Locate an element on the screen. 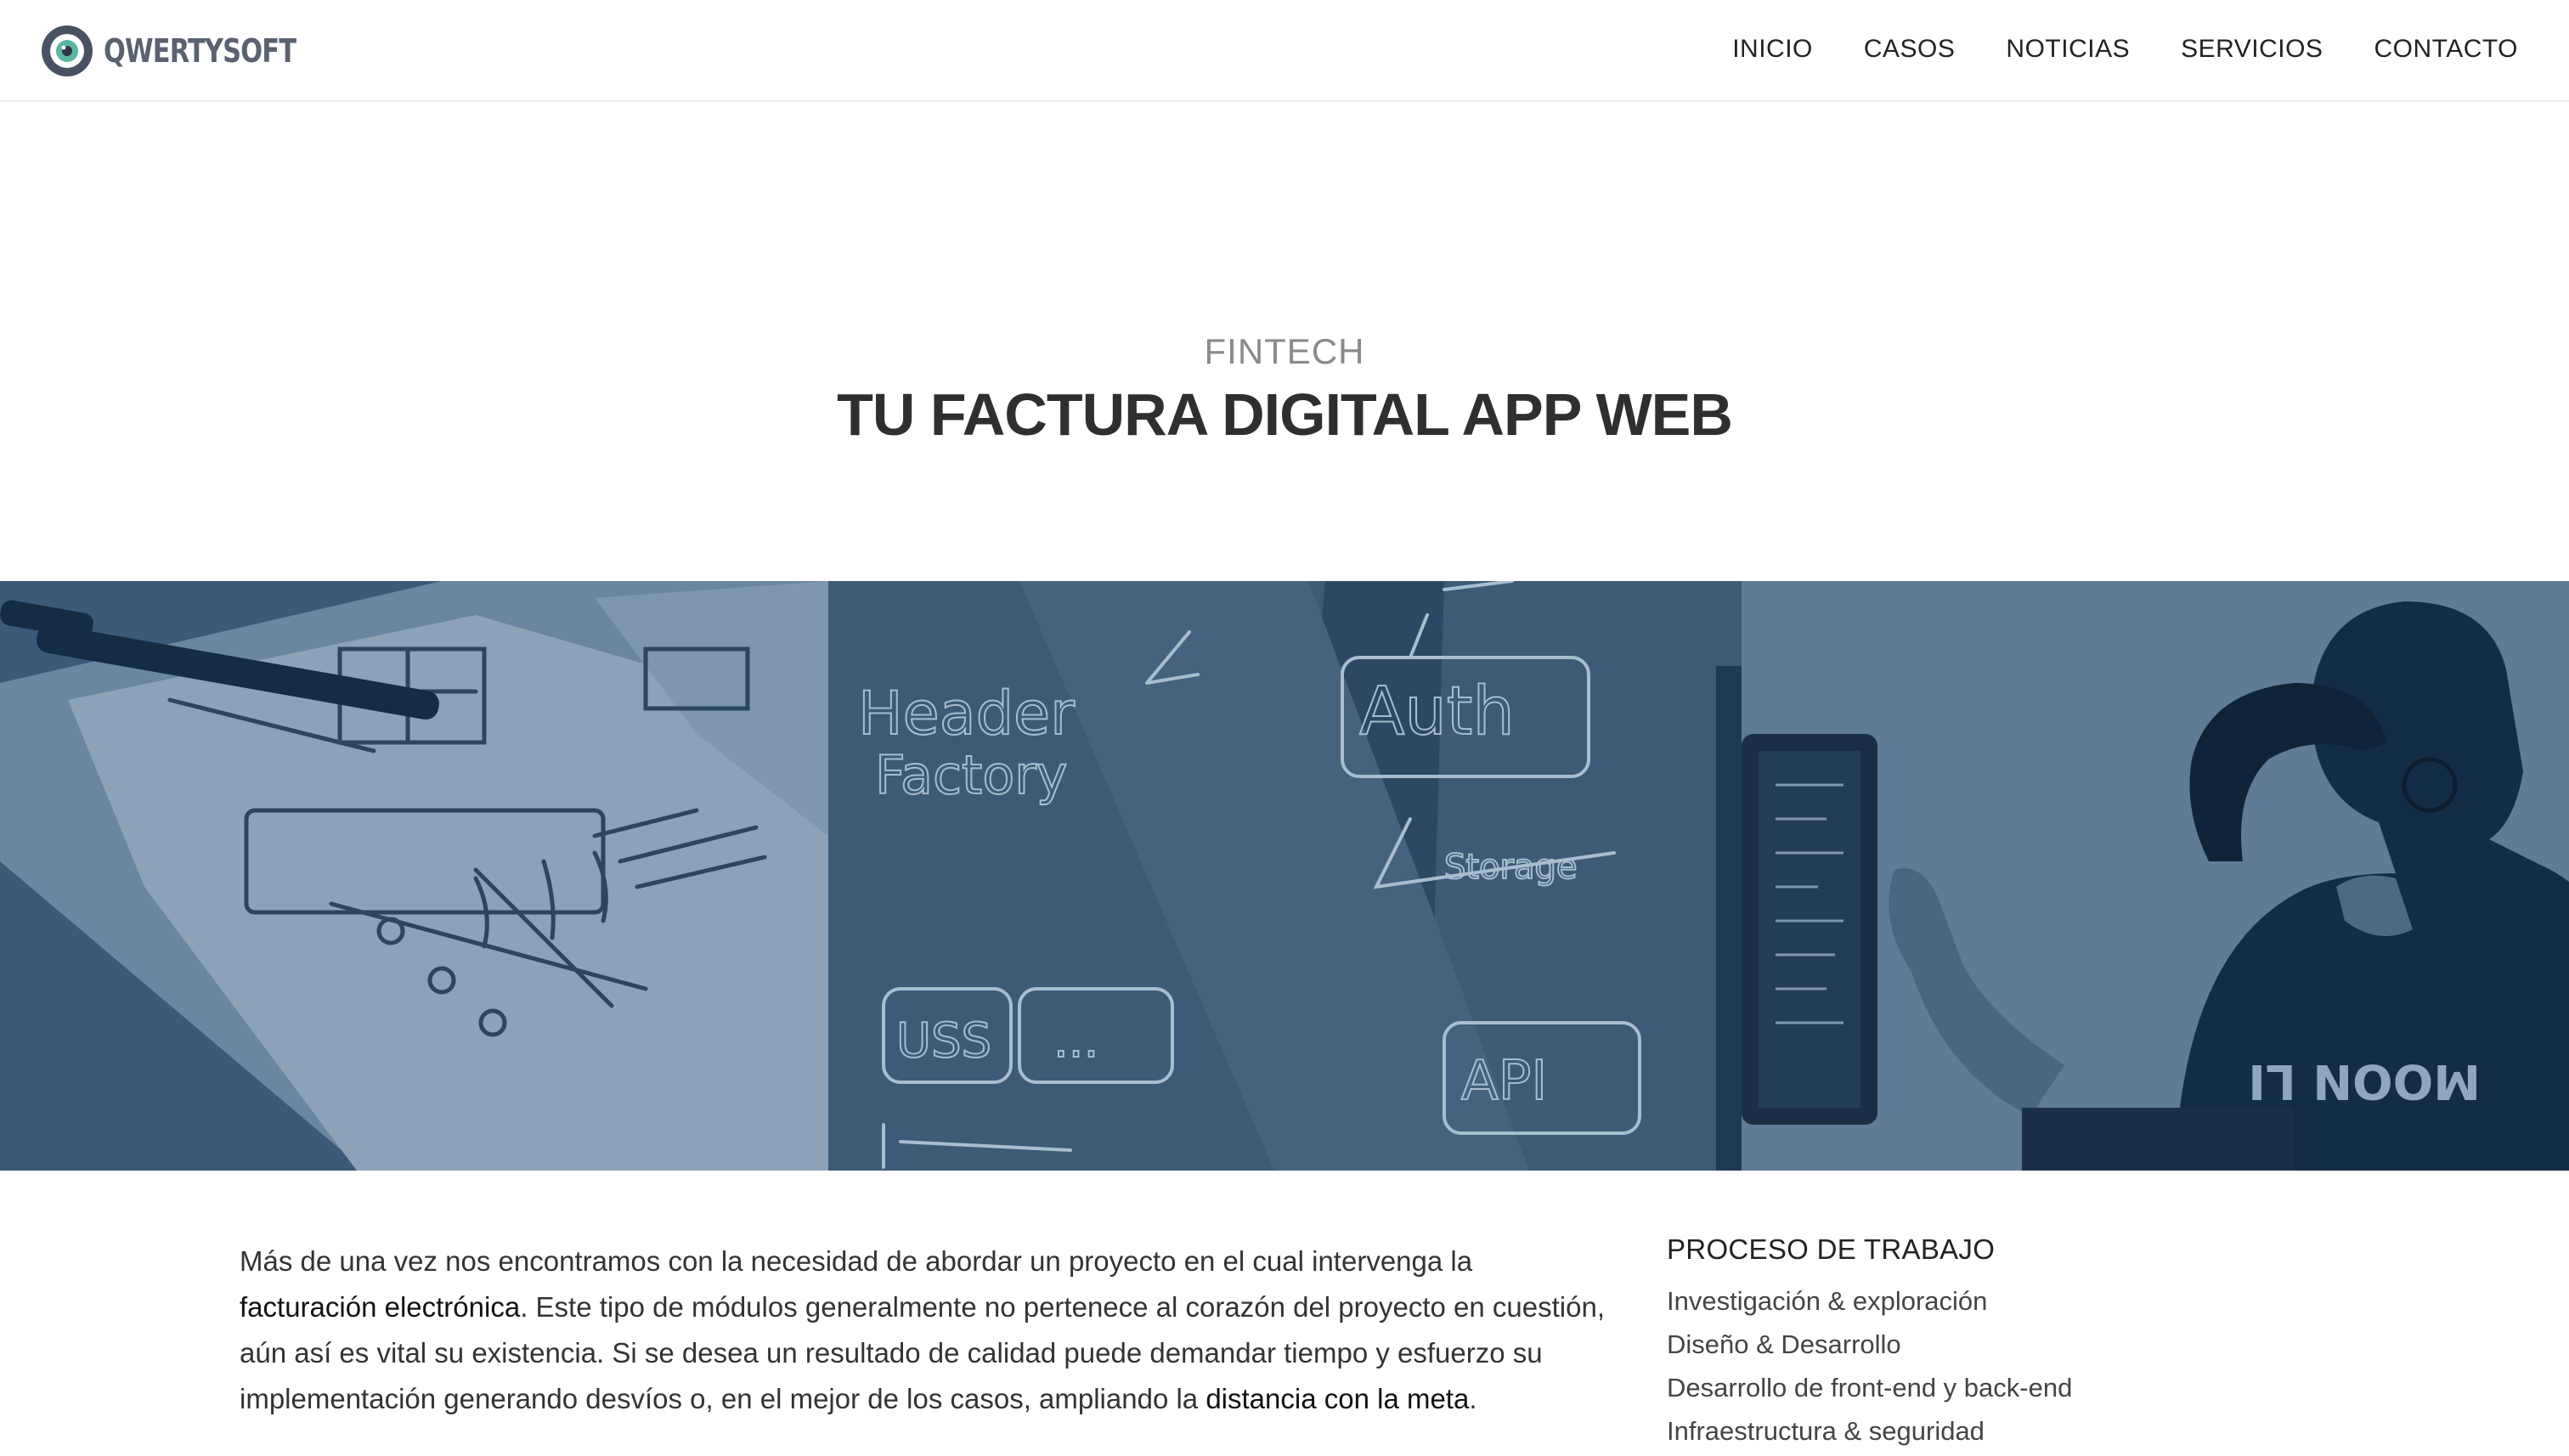  process-title: PROCESO DE TRABAJO is located at coordinates (1832, 1249).